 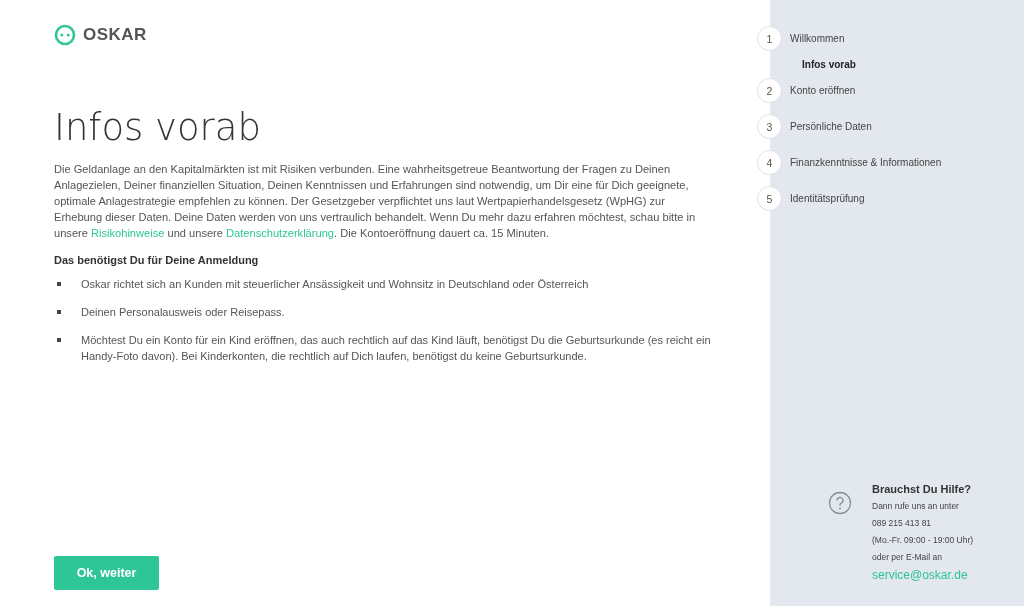 What do you see at coordinates (769, 198) in the screenshot?
I see `step-number: 5` at bounding box center [769, 198].